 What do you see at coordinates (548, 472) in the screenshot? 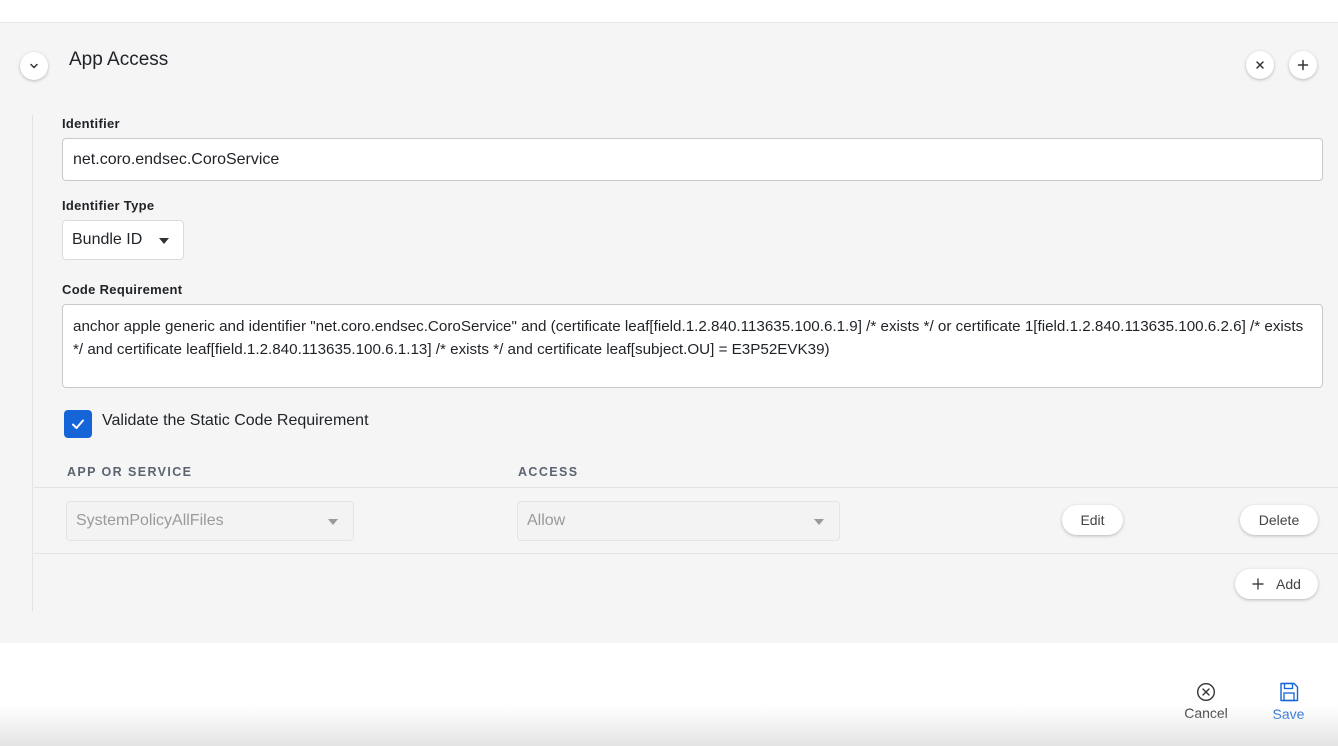
I see `column-header-access: ACCESS` at bounding box center [548, 472].